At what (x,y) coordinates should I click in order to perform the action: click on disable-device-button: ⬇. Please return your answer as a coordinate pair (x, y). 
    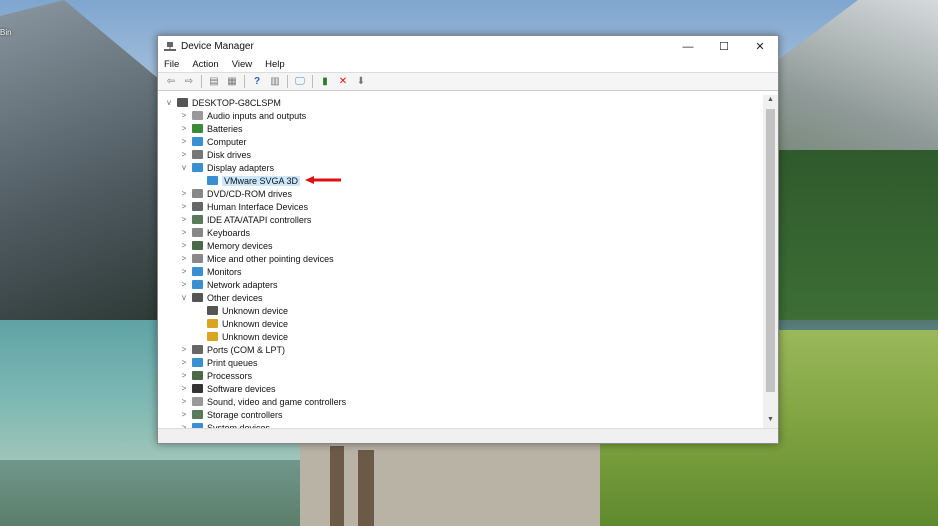
    Looking at the image, I should click on (361, 81).